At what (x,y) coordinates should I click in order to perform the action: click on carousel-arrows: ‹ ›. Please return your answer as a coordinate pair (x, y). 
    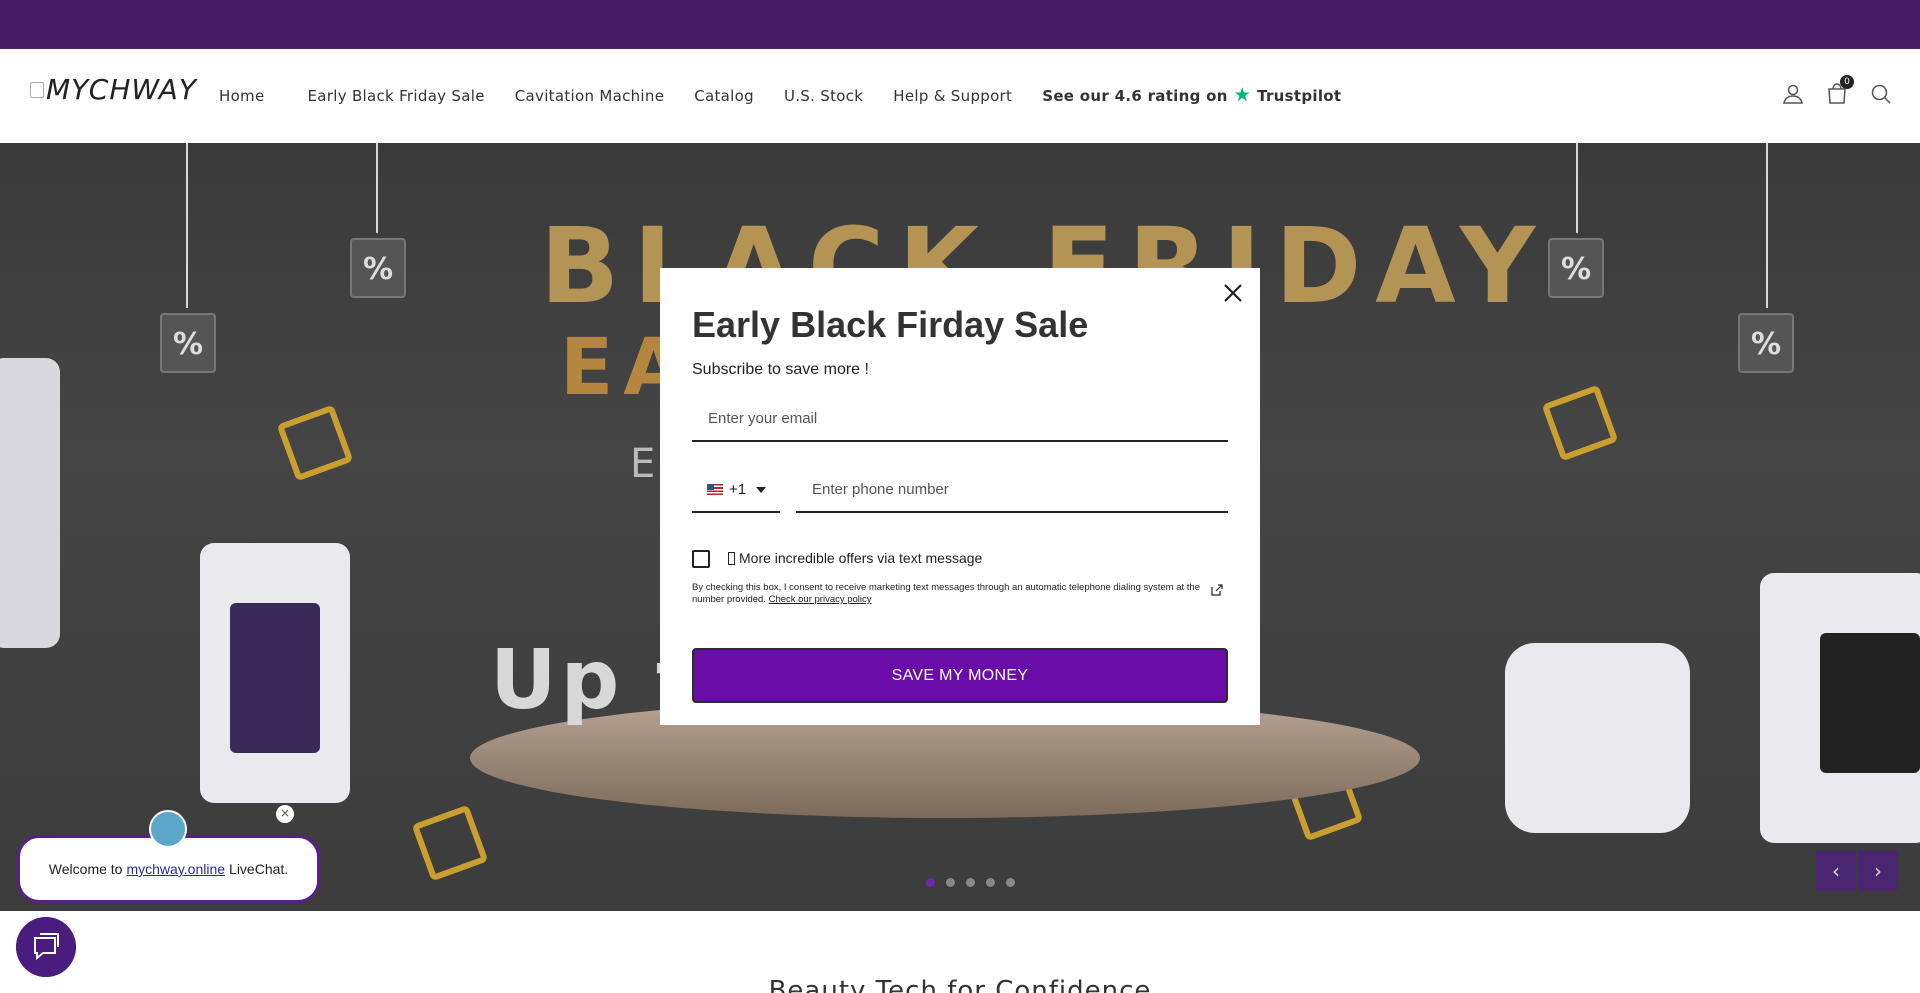
    Looking at the image, I should click on (1857, 871).